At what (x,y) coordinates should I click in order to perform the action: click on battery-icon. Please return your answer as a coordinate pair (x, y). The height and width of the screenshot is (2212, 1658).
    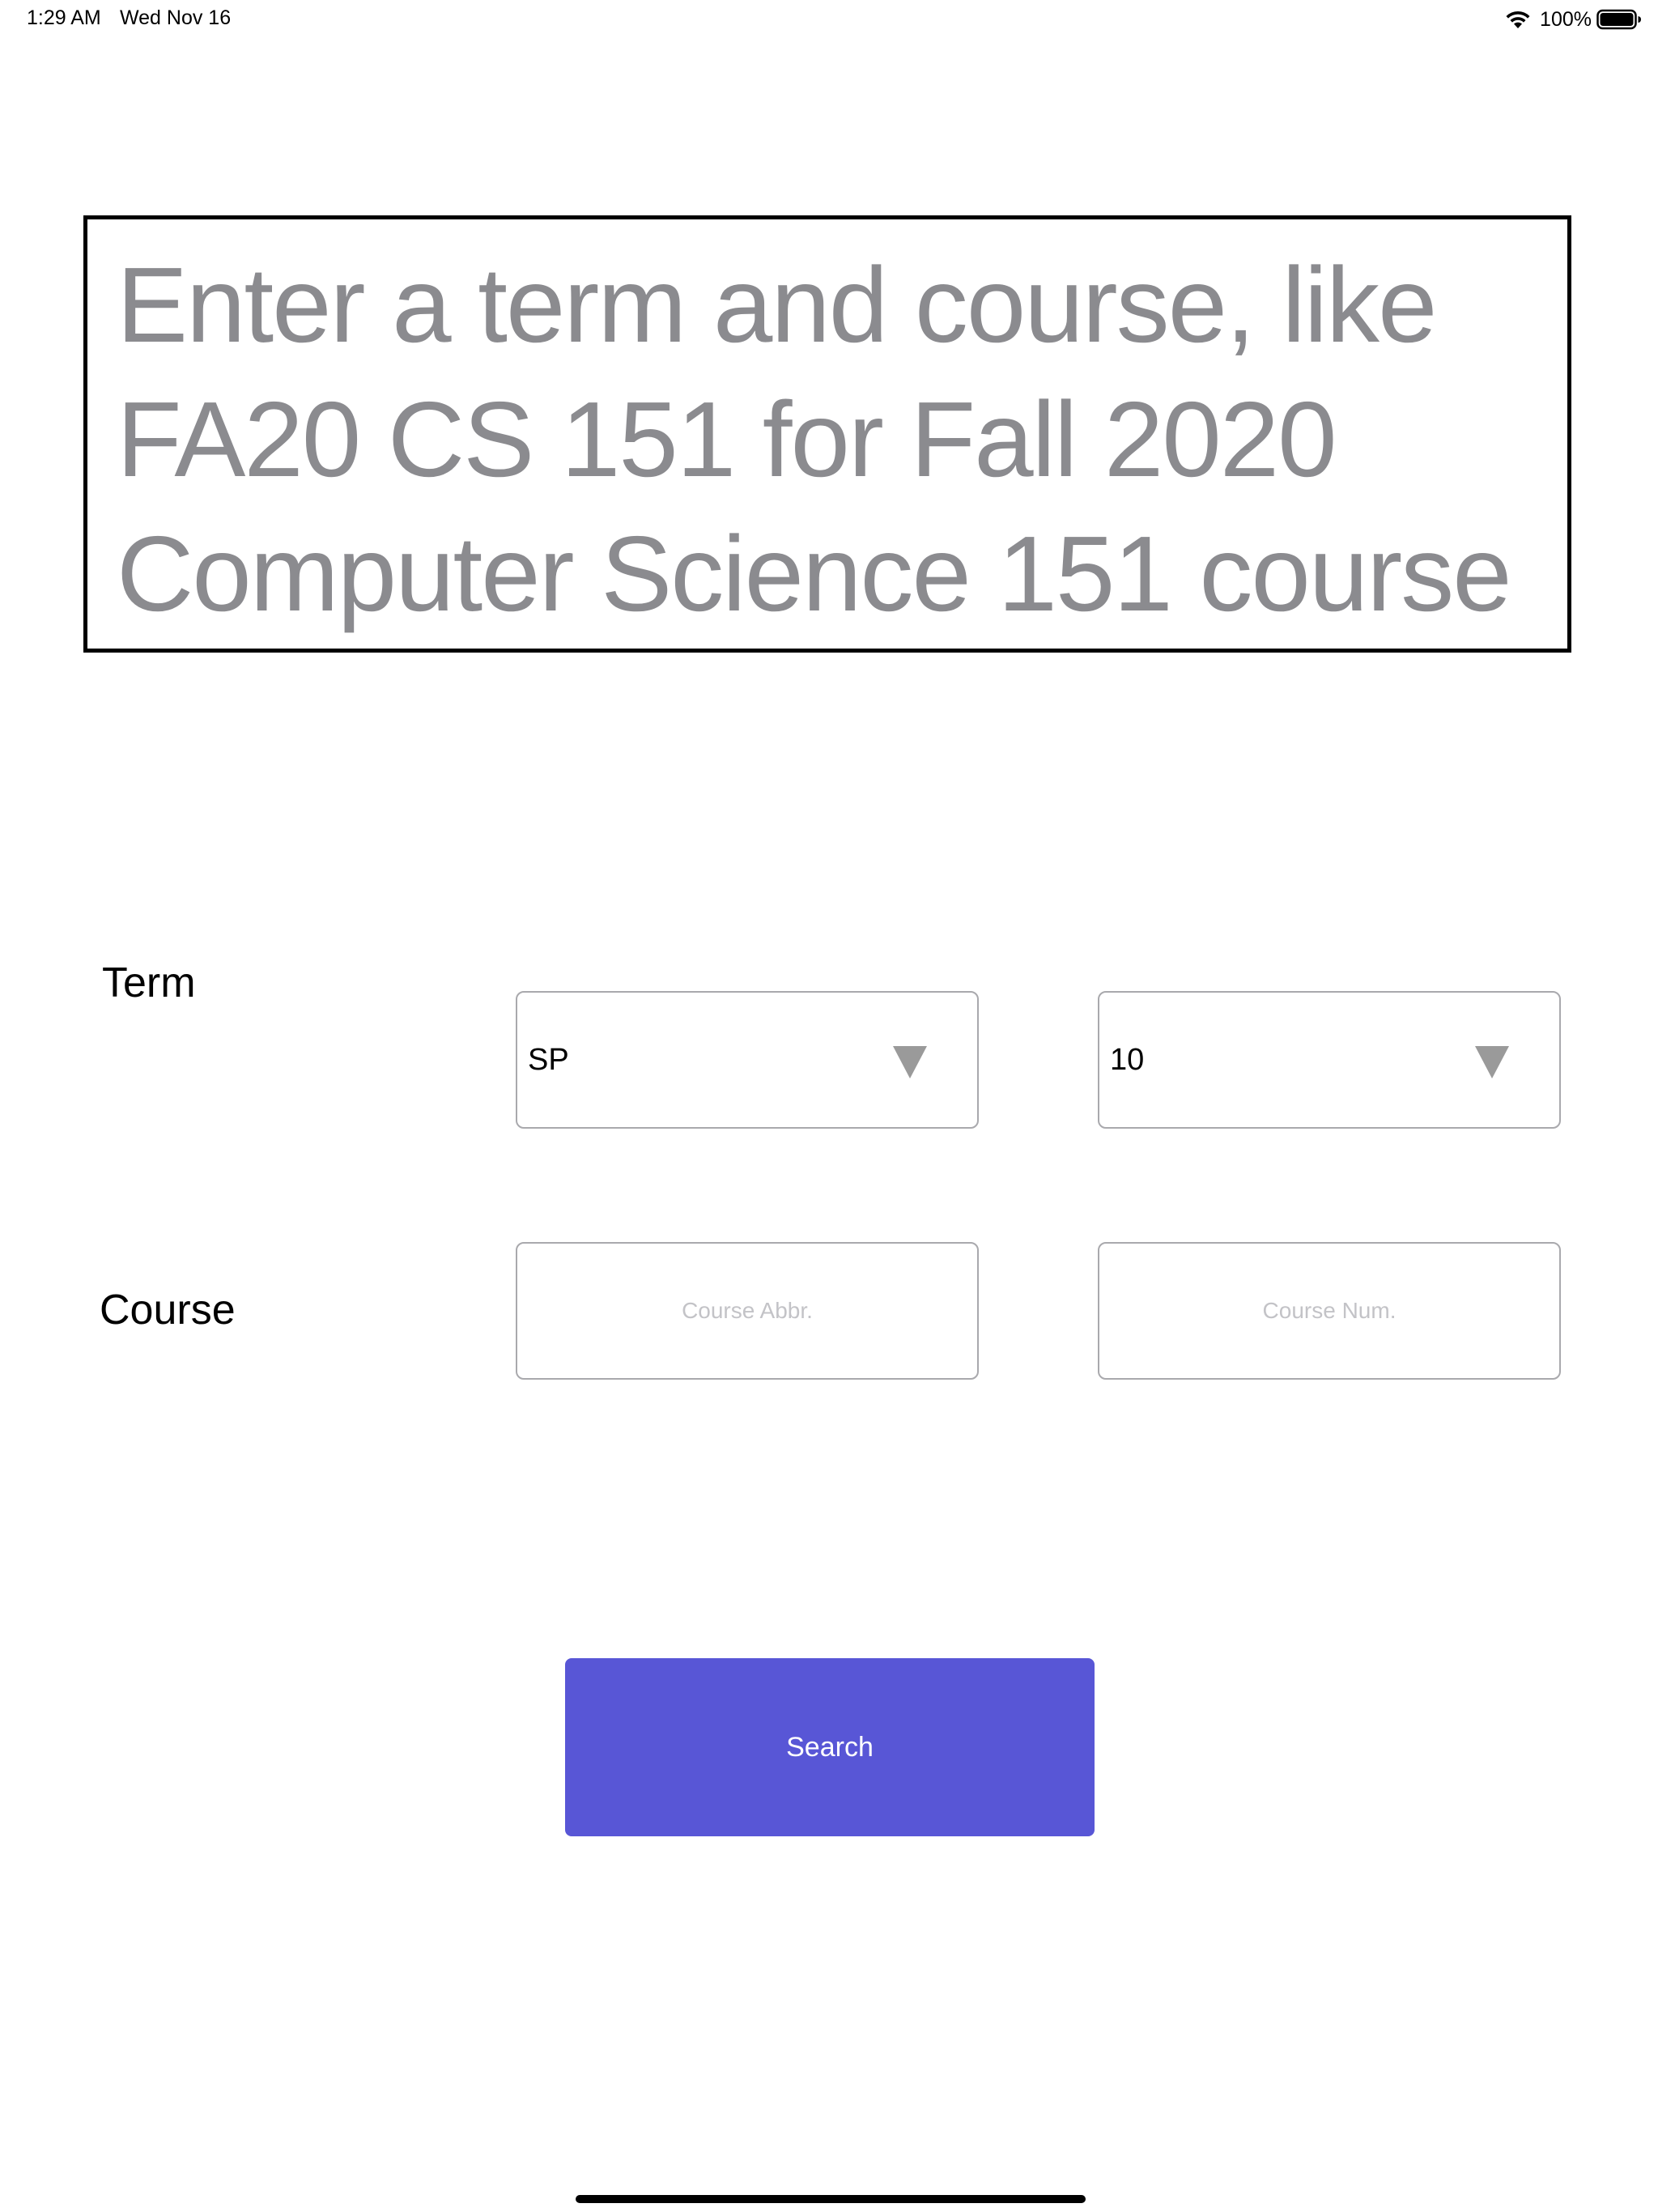
    Looking at the image, I should click on (1618, 19).